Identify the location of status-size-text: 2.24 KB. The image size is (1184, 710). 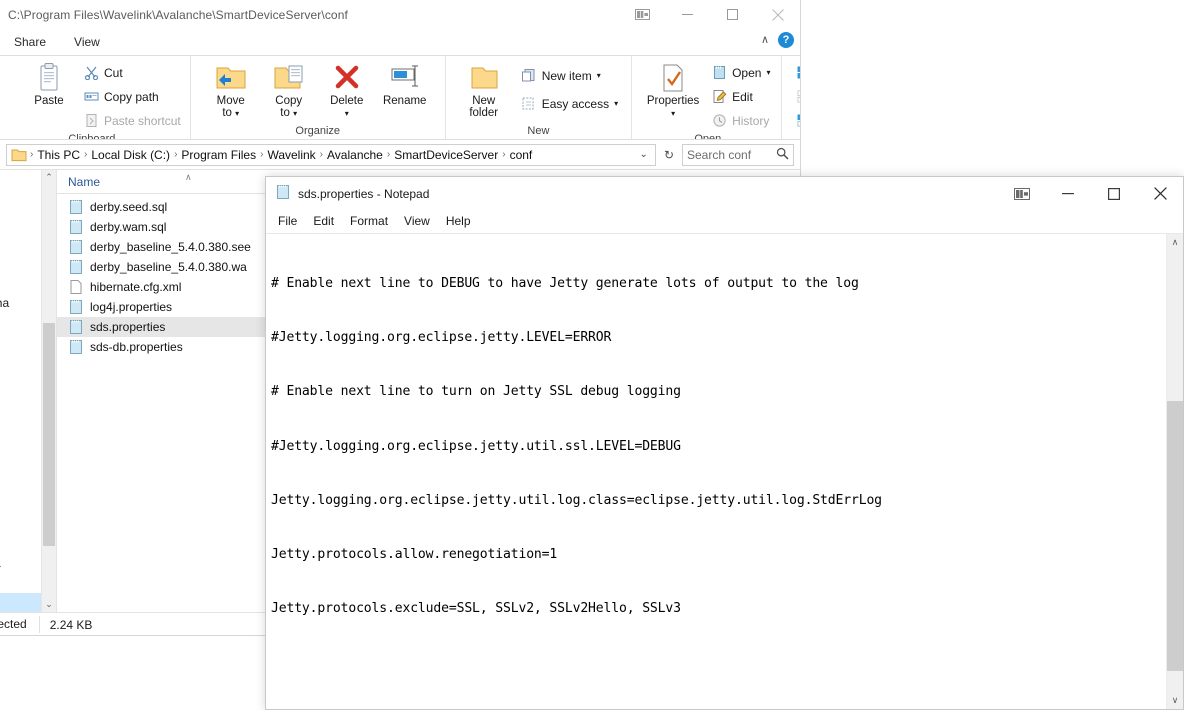
(71, 624).